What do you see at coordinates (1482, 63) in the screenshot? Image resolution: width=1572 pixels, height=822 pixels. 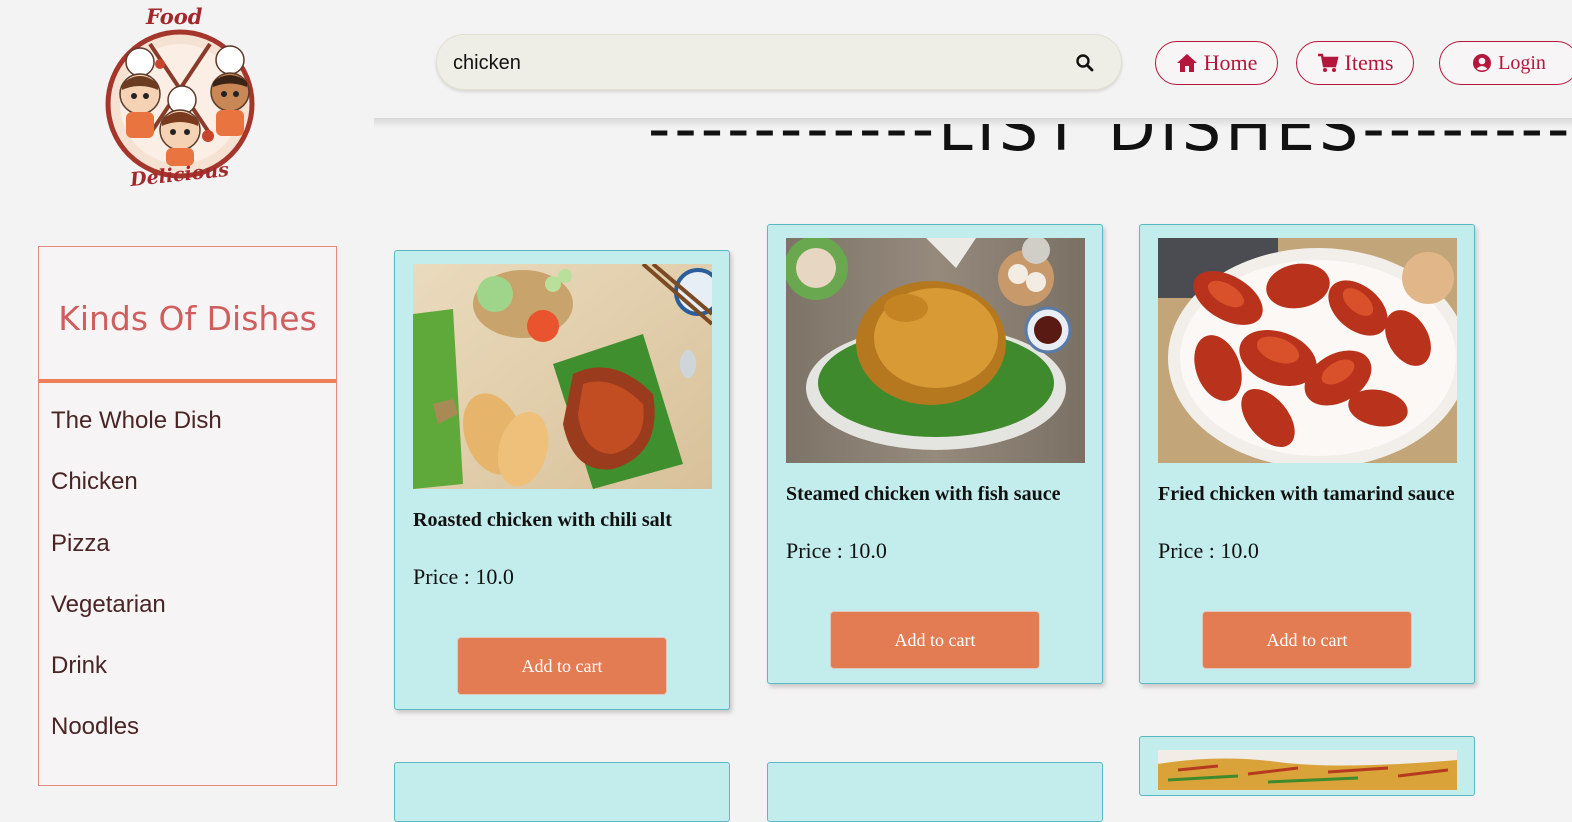 I see `user-circle-icon` at bounding box center [1482, 63].